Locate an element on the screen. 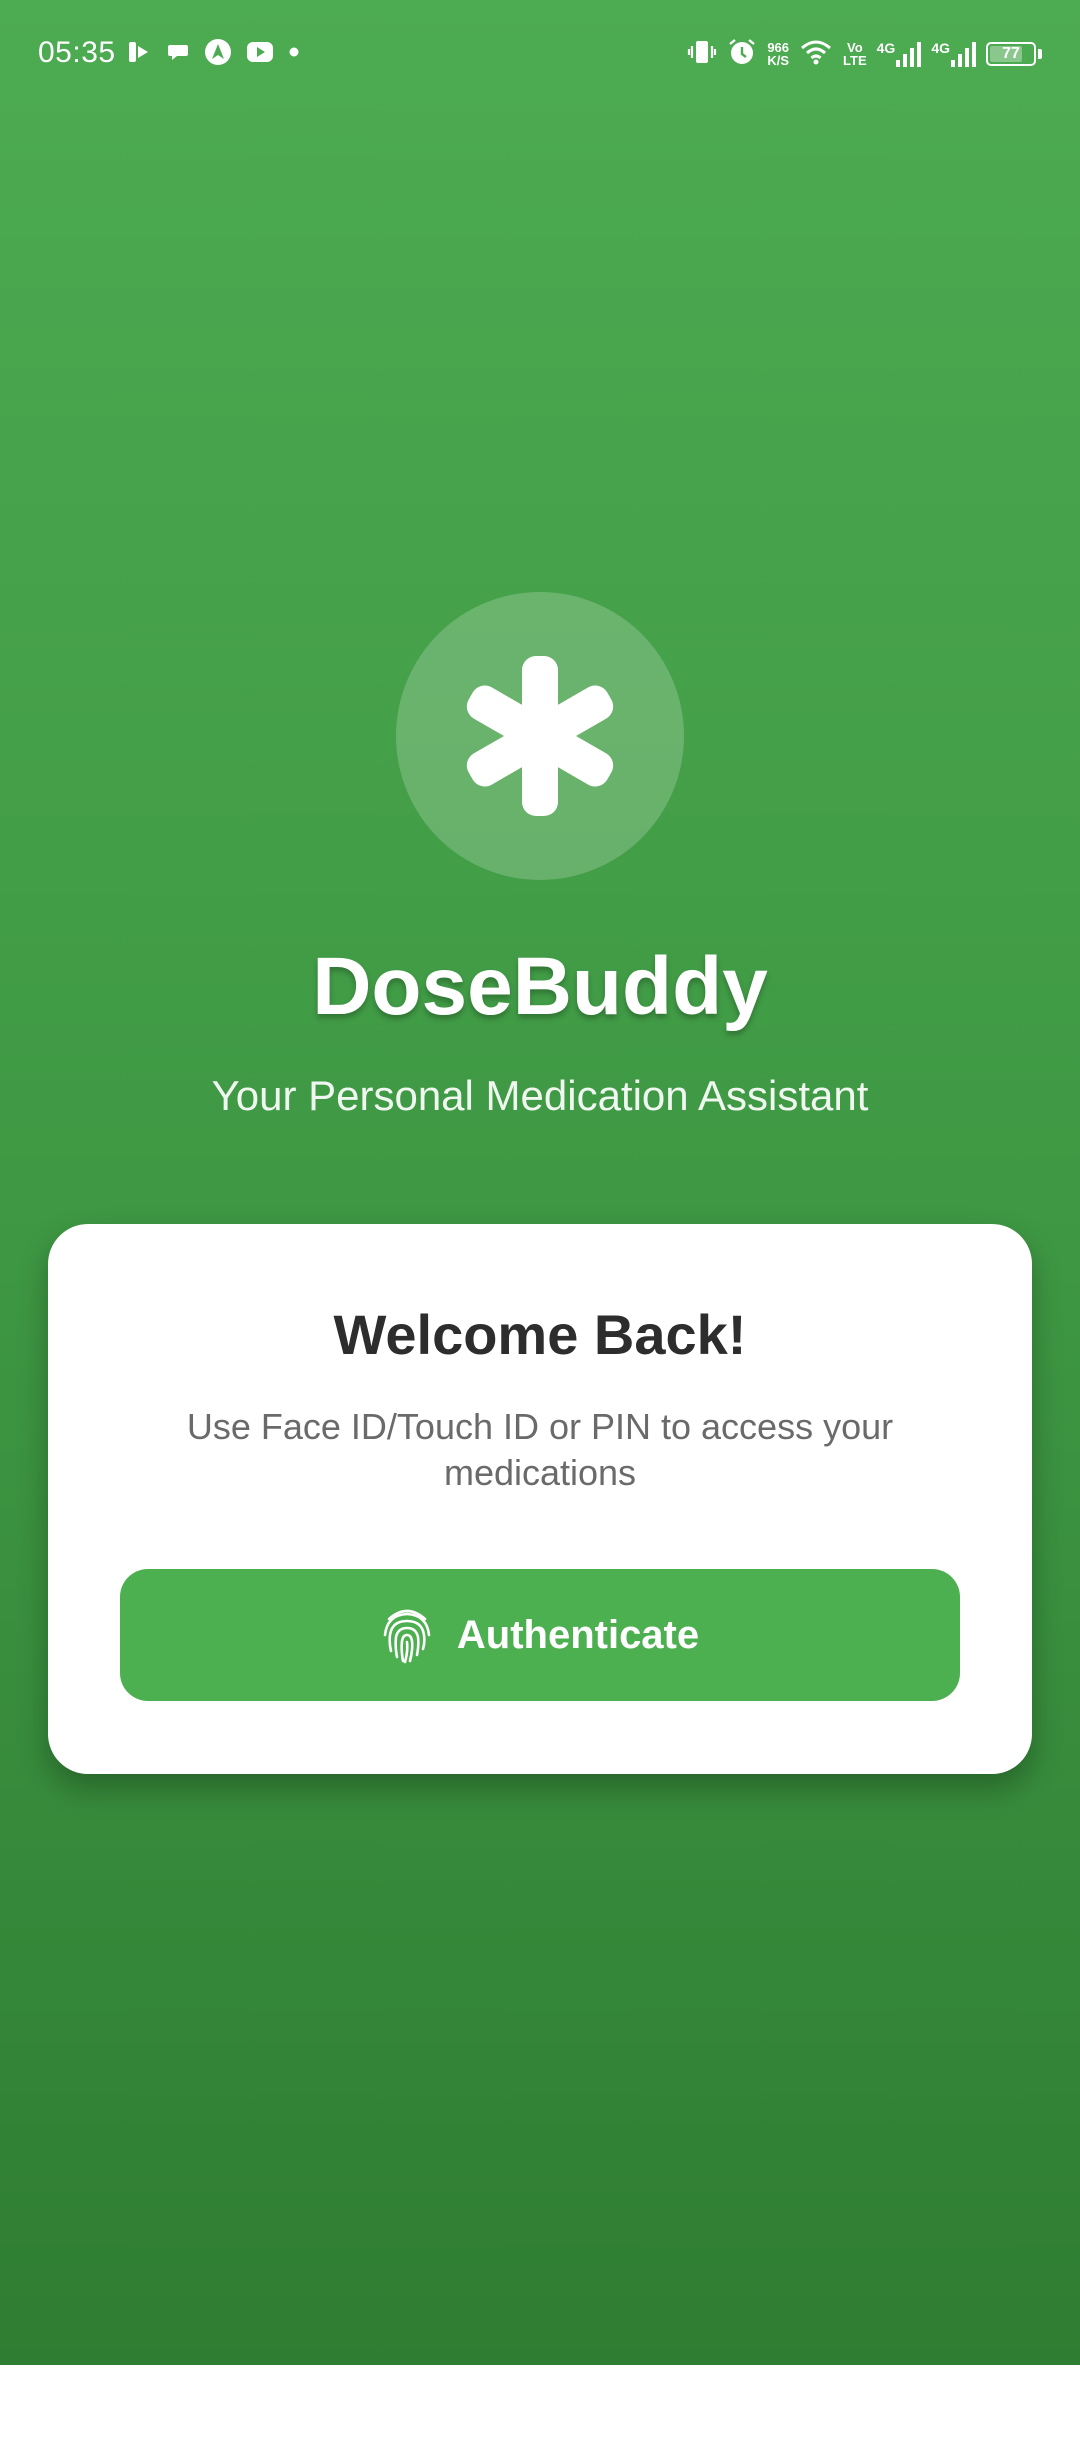  volte-bottom: LTE is located at coordinates (855, 60).